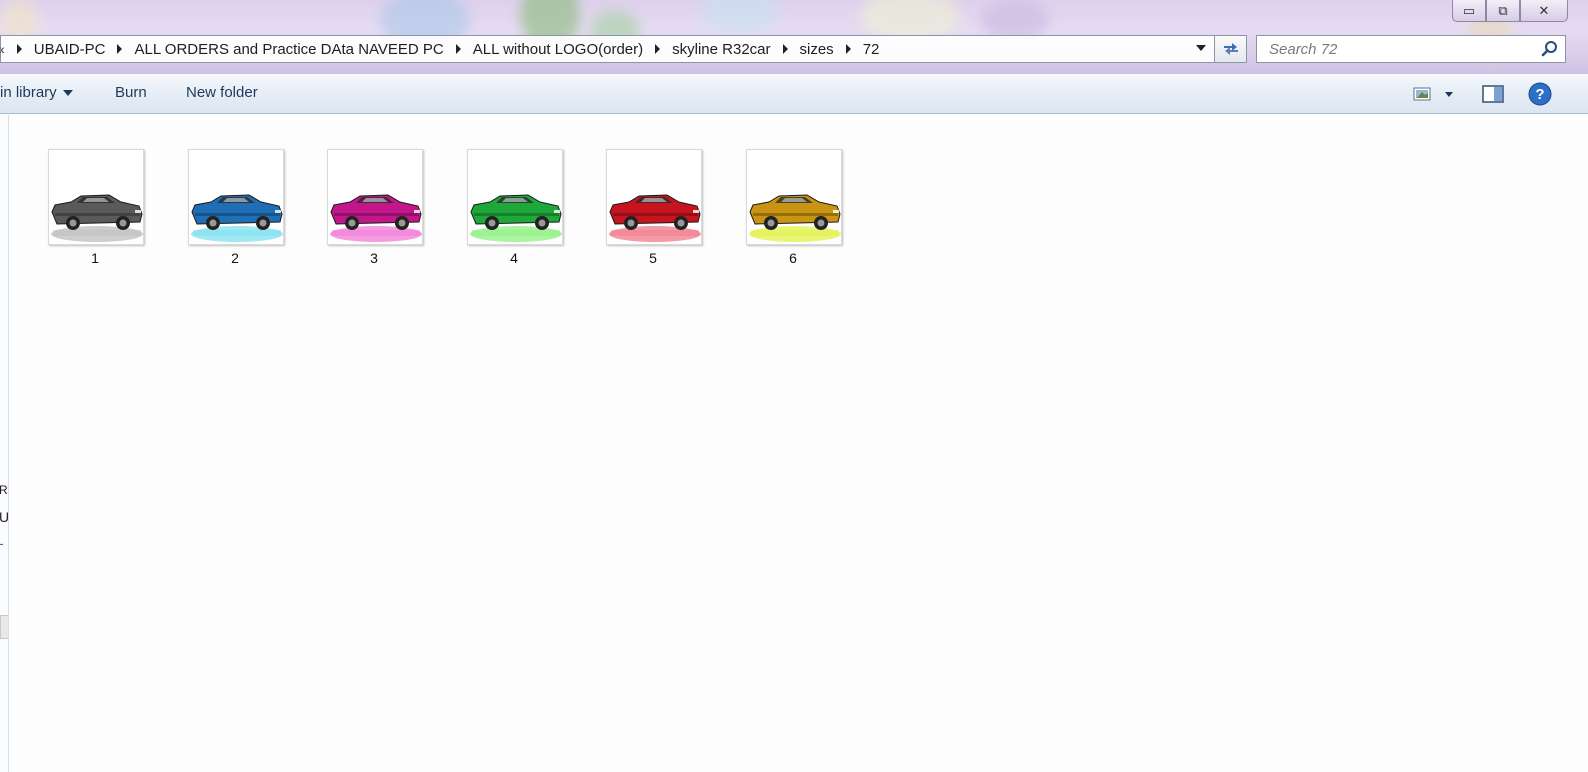 The width and height of the screenshot is (1588, 772). What do you see at coordinates (4, 627) in the screenshot?
I see `nav-scrollbar-thumb` at bounding box center [4, 627].